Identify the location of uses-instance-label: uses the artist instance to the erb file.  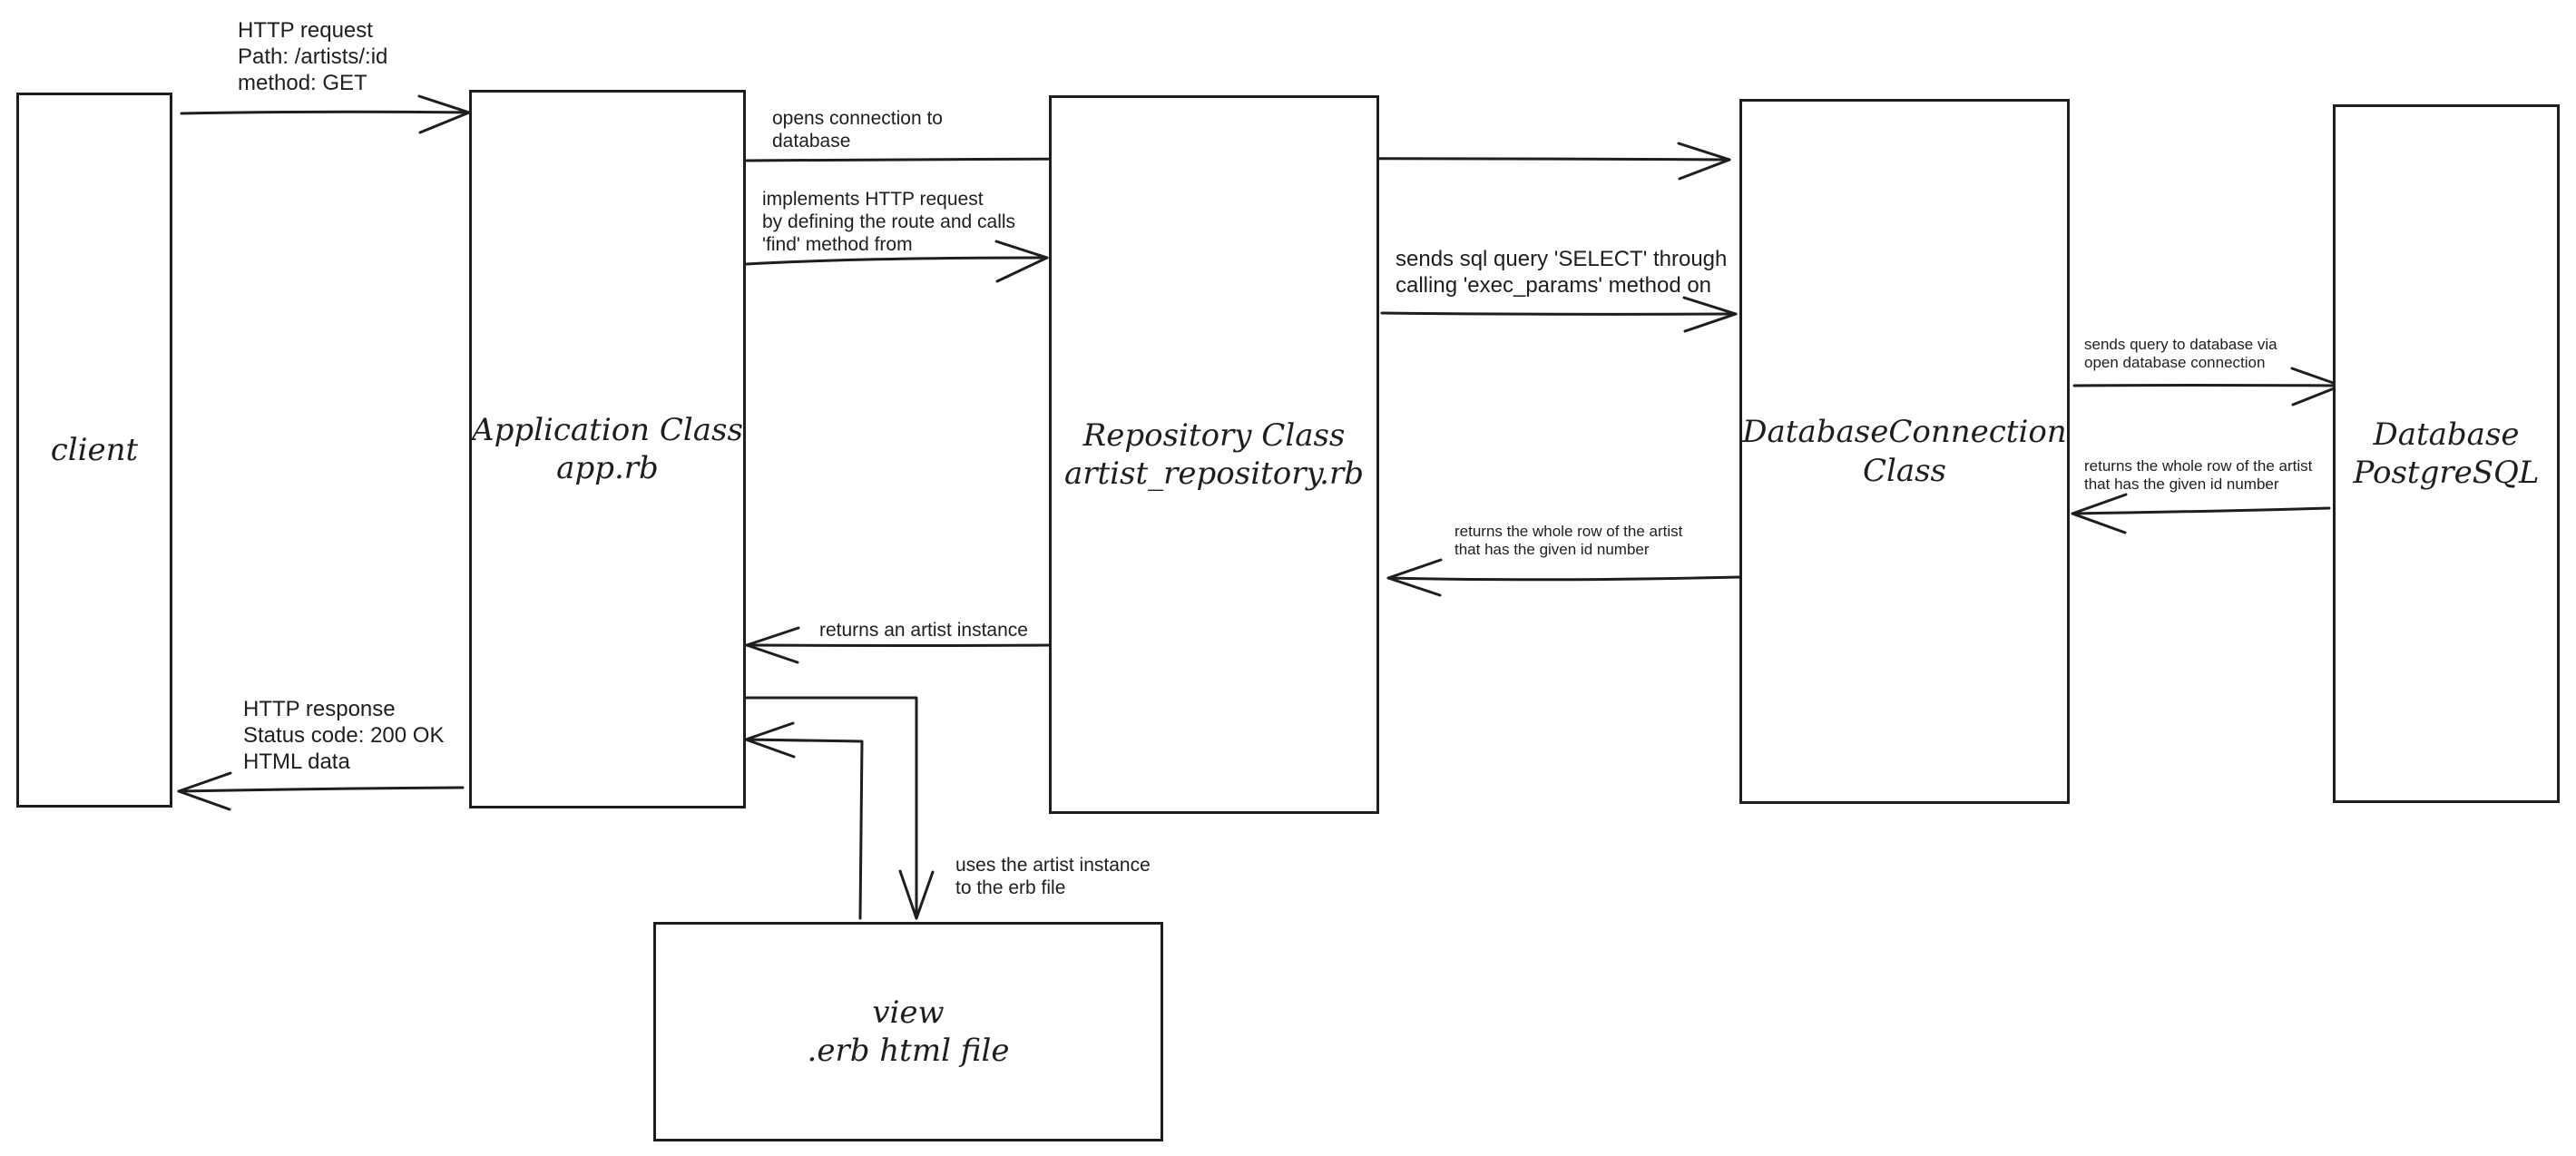
(1053, 877).